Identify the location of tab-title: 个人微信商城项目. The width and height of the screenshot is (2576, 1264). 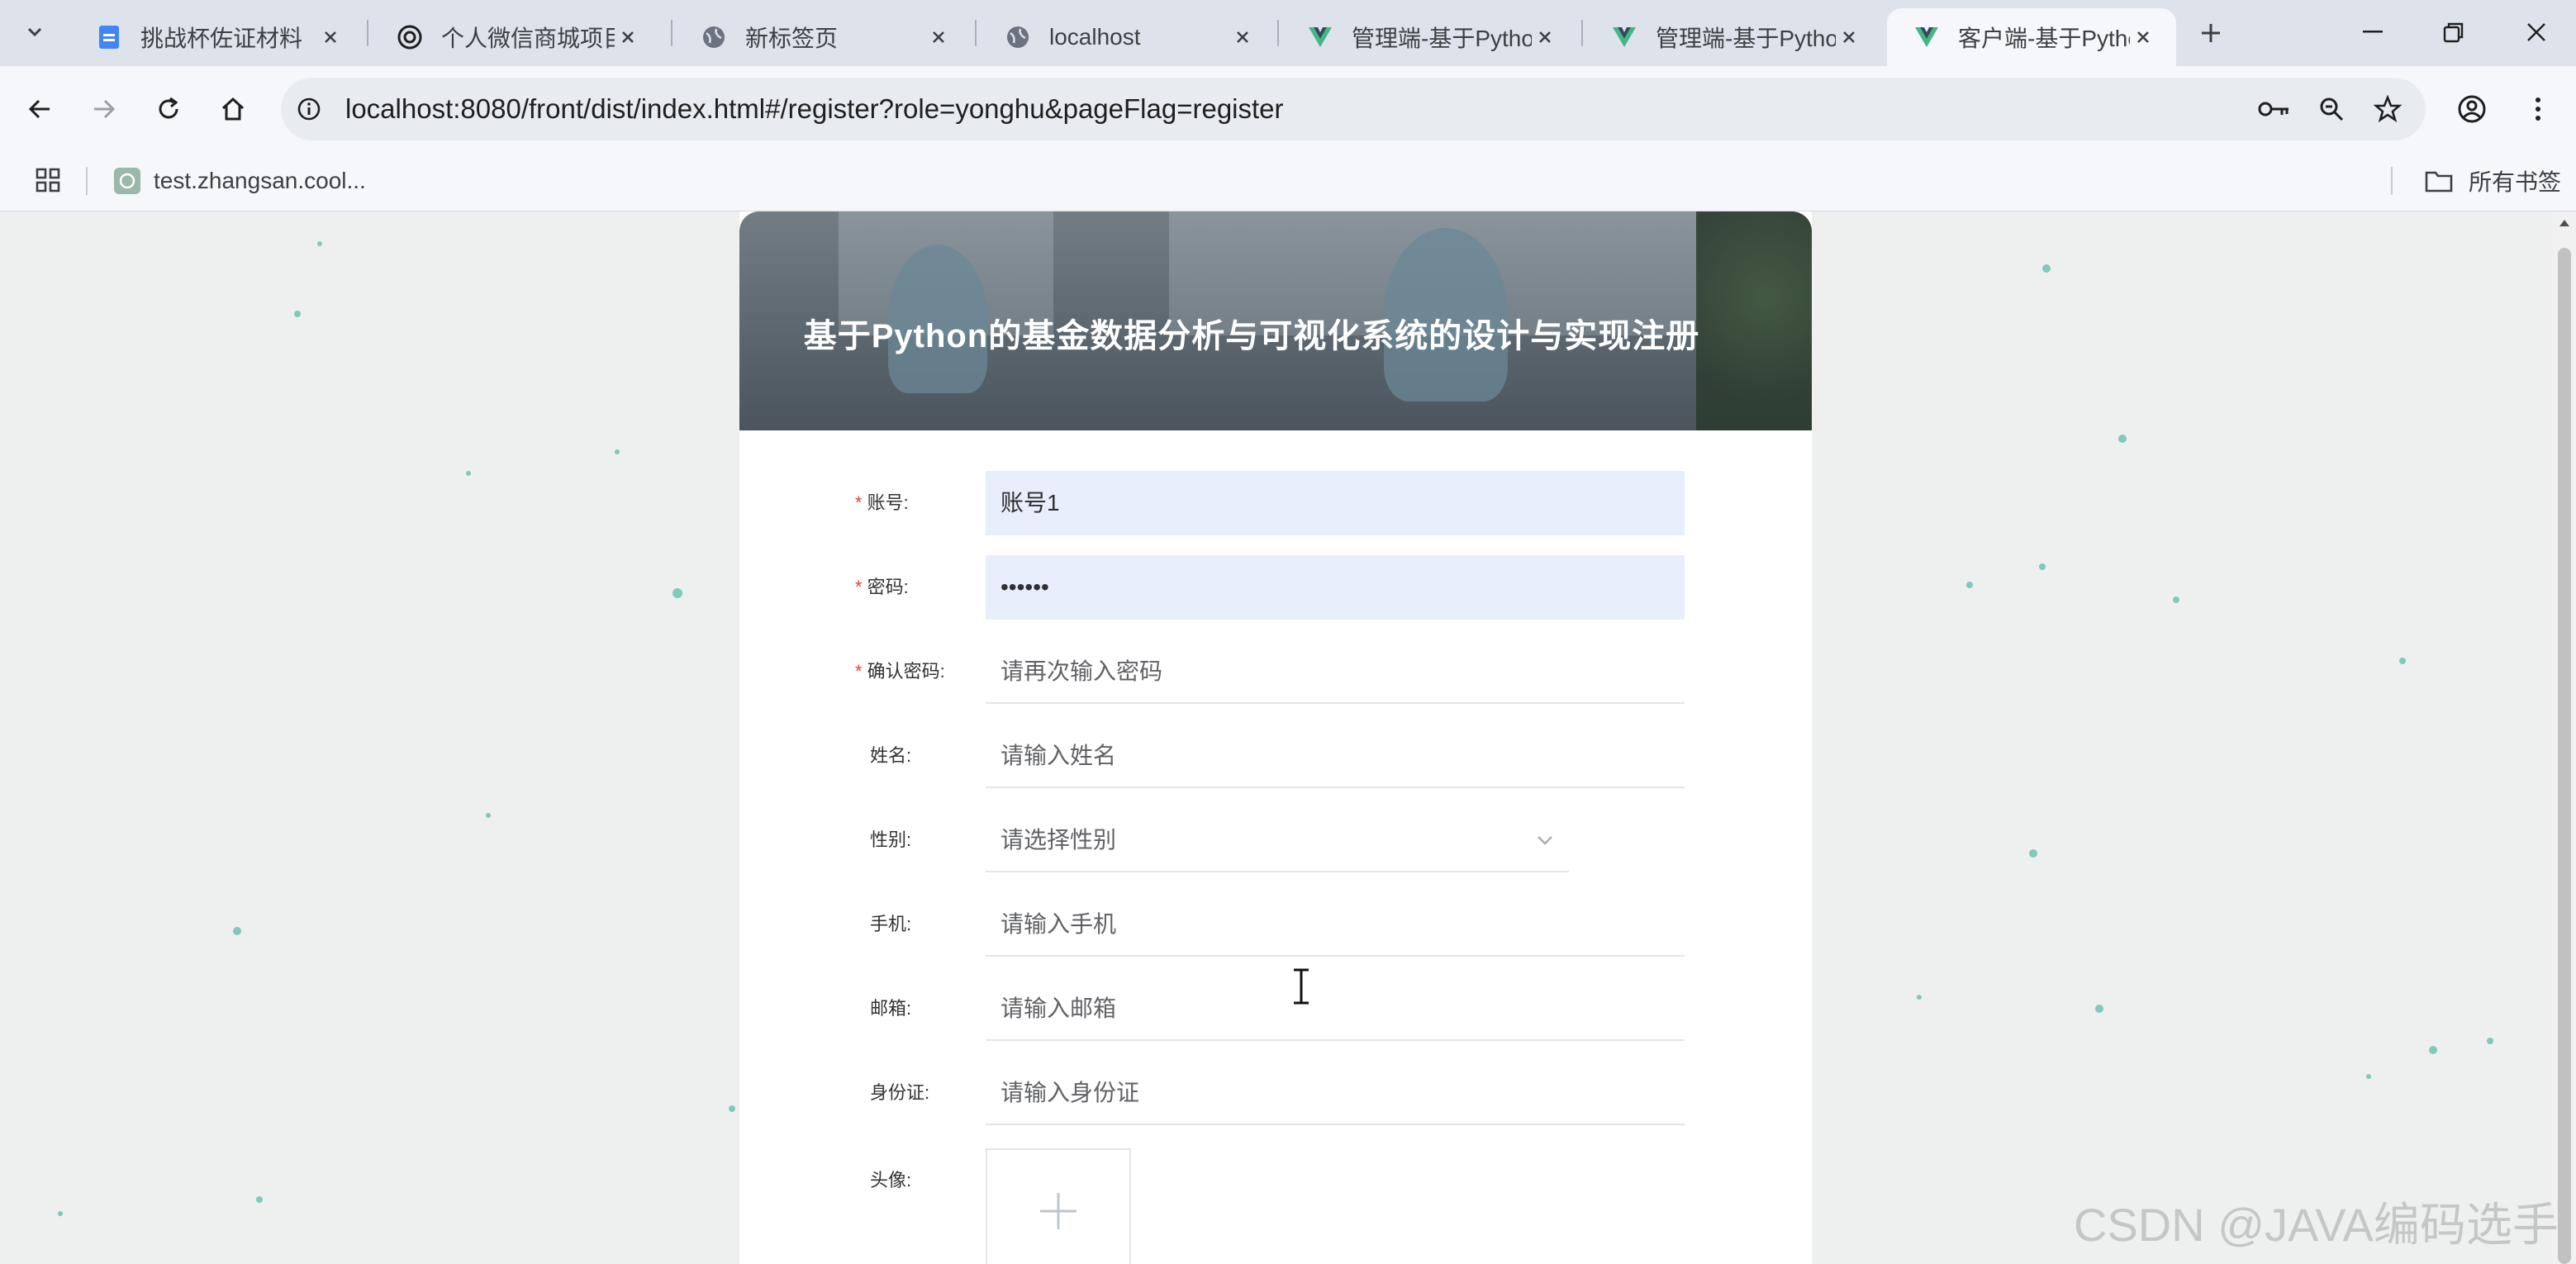
(528, 38).